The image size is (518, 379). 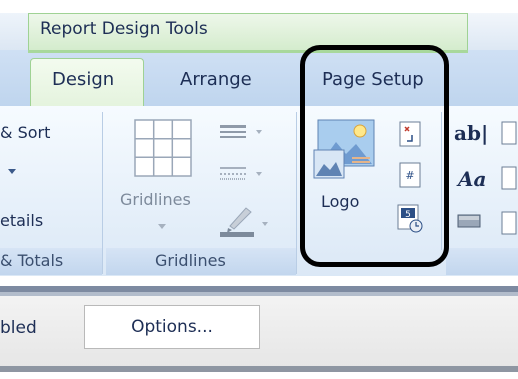 What do you see at coordinates (18, 328) in the screenshot?
I see `message-bar-text: bled` at bounding box center [18, 328].